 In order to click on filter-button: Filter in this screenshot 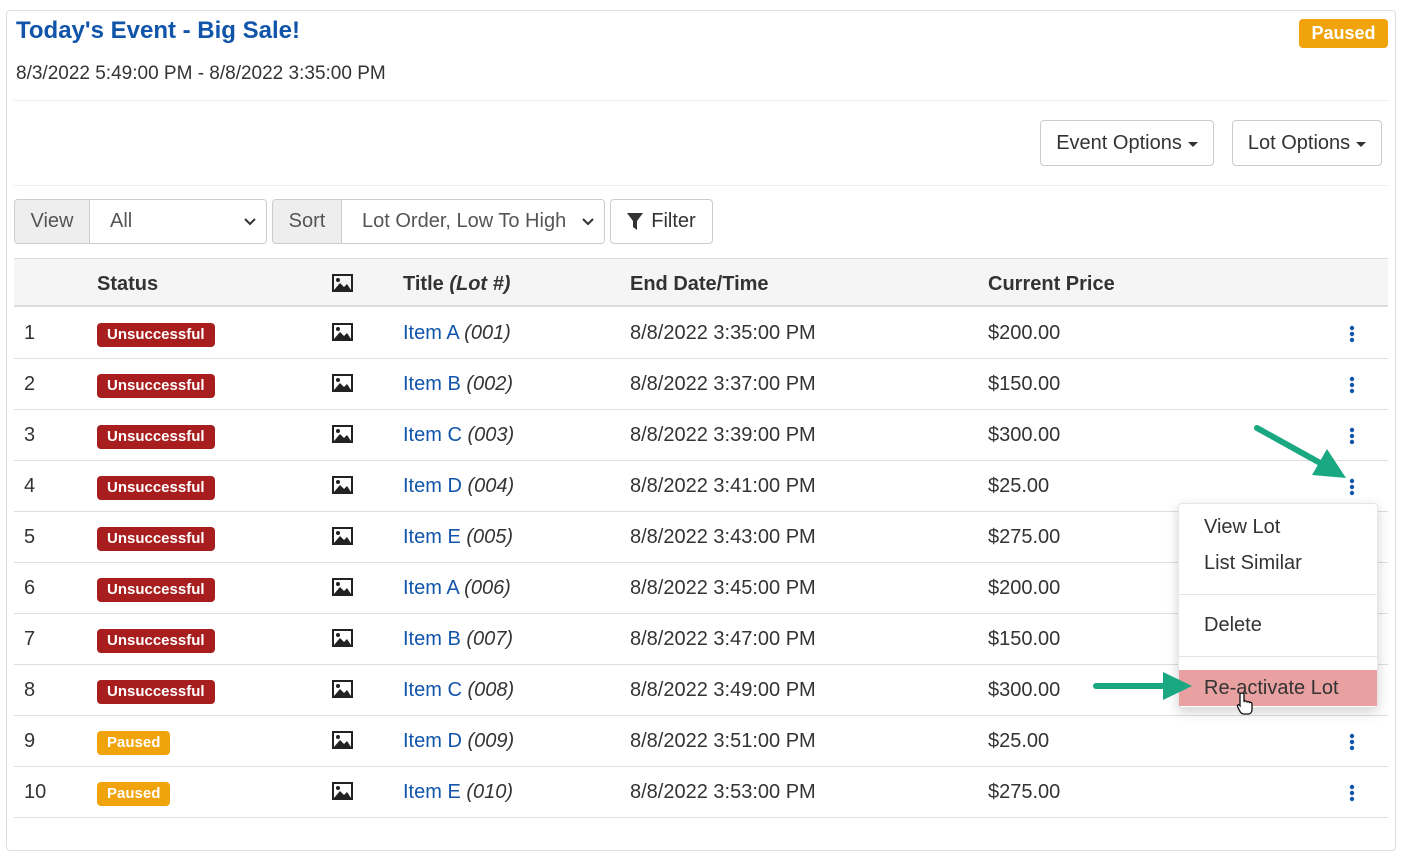, I will do `click(661, 221)`.